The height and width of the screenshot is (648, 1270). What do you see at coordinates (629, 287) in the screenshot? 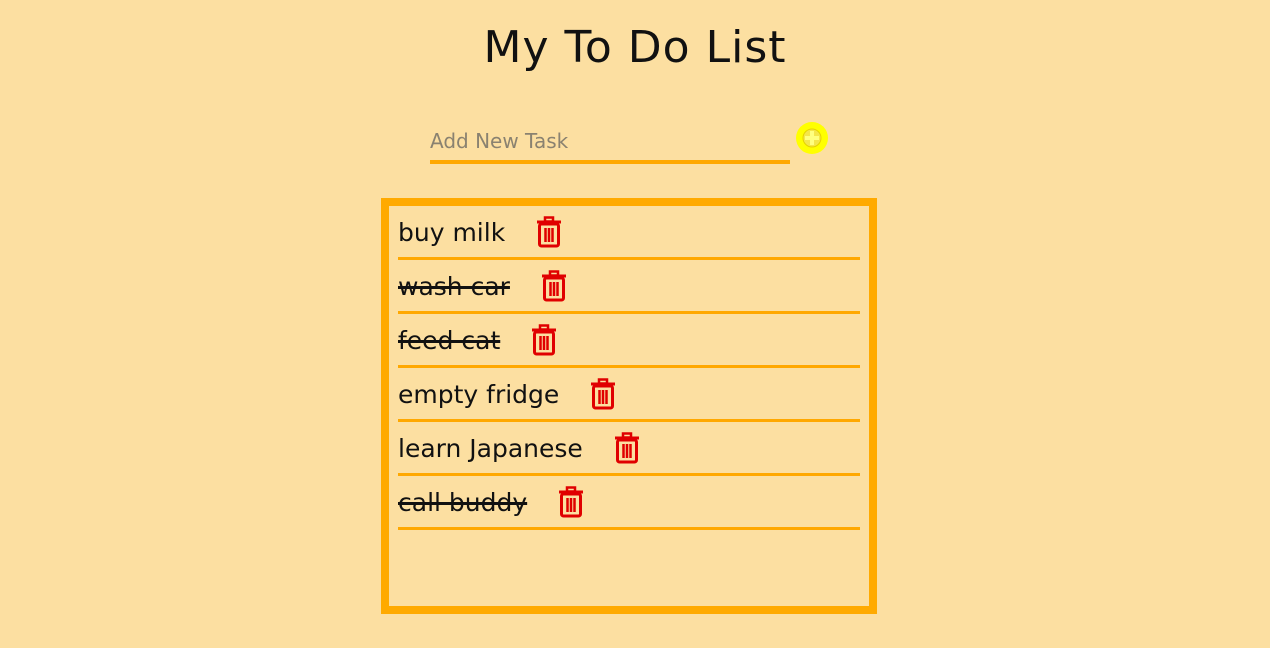
I see `task-item: wash car` at bounding box center [629, 287].